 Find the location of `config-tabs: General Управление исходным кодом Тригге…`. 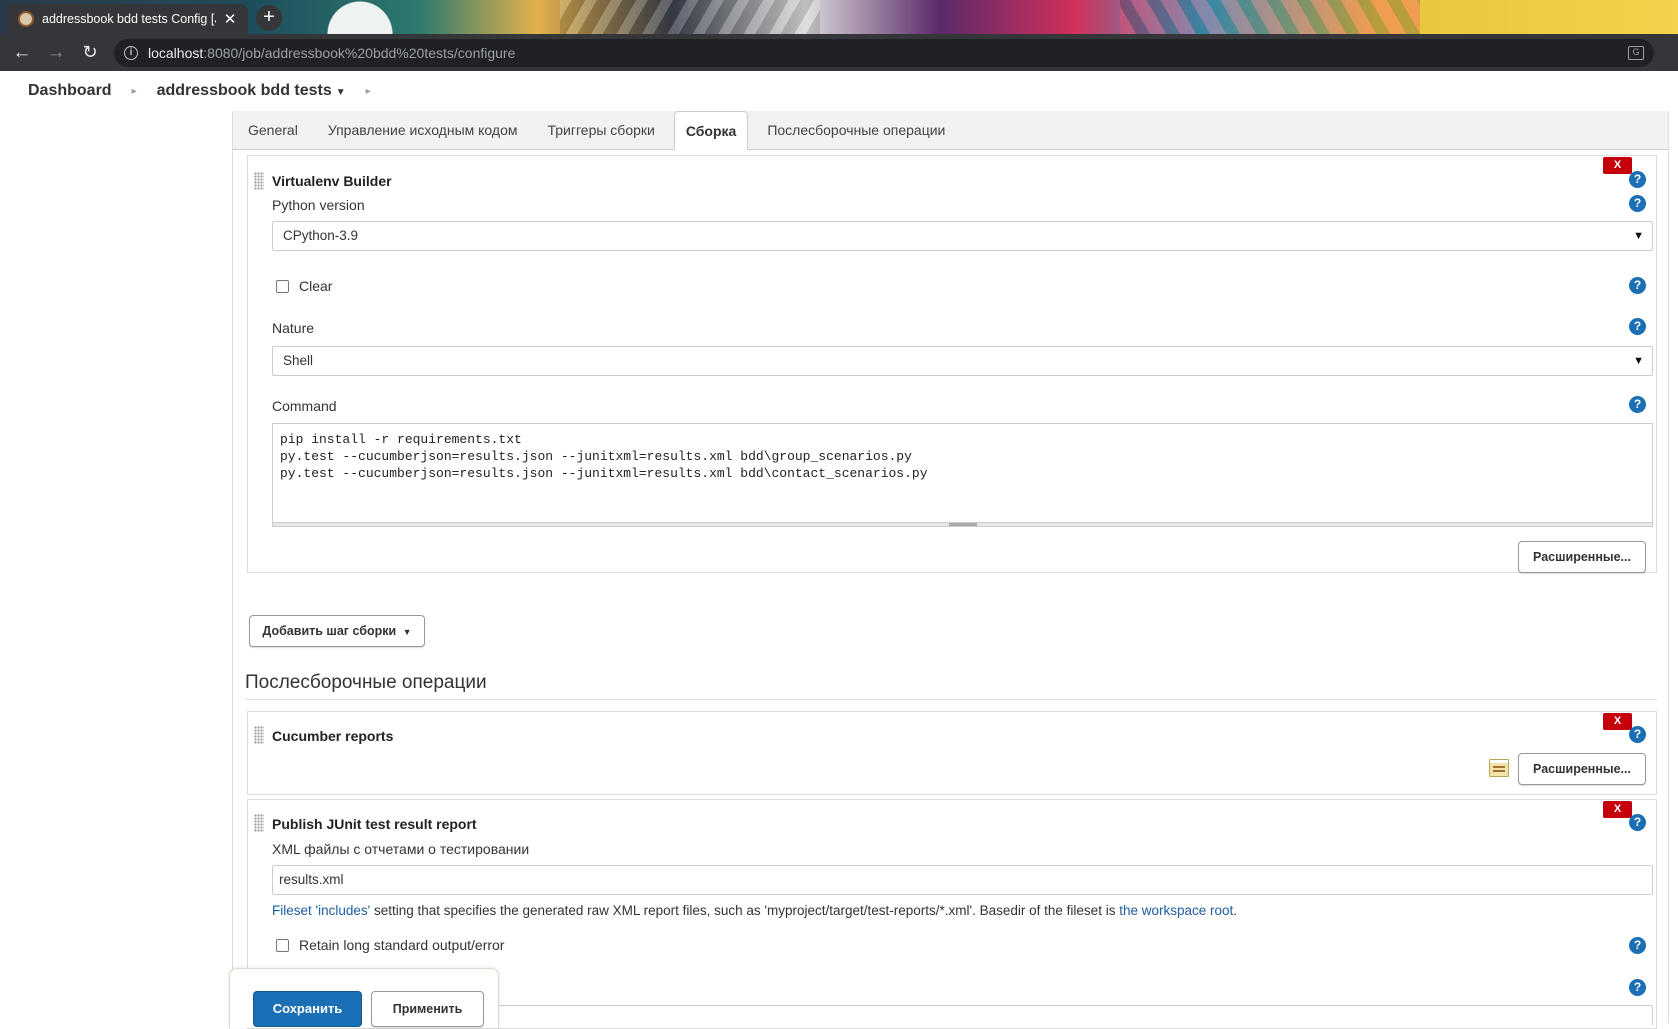

config-tabs: General Управление исходным кодом Тригге… is located at coordinates (950, 130).